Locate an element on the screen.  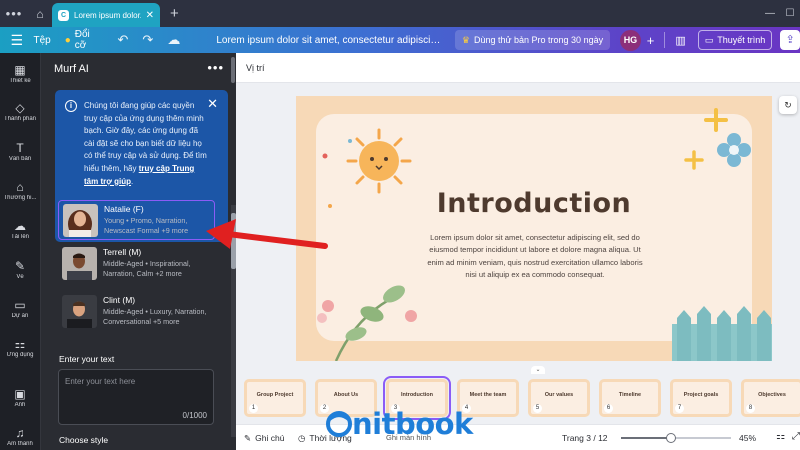
pro-trial-button: ♛ Dùng thử bản Pro trong 30 ngày is located at coordinates (532, 40).